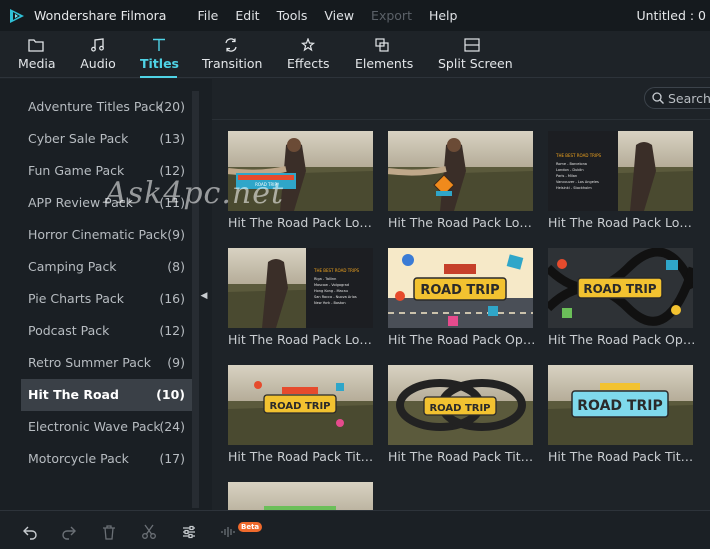  Describe the element at coordinates (98, 54) in the screenshot. I see `tab-audio: Audio` at that location.